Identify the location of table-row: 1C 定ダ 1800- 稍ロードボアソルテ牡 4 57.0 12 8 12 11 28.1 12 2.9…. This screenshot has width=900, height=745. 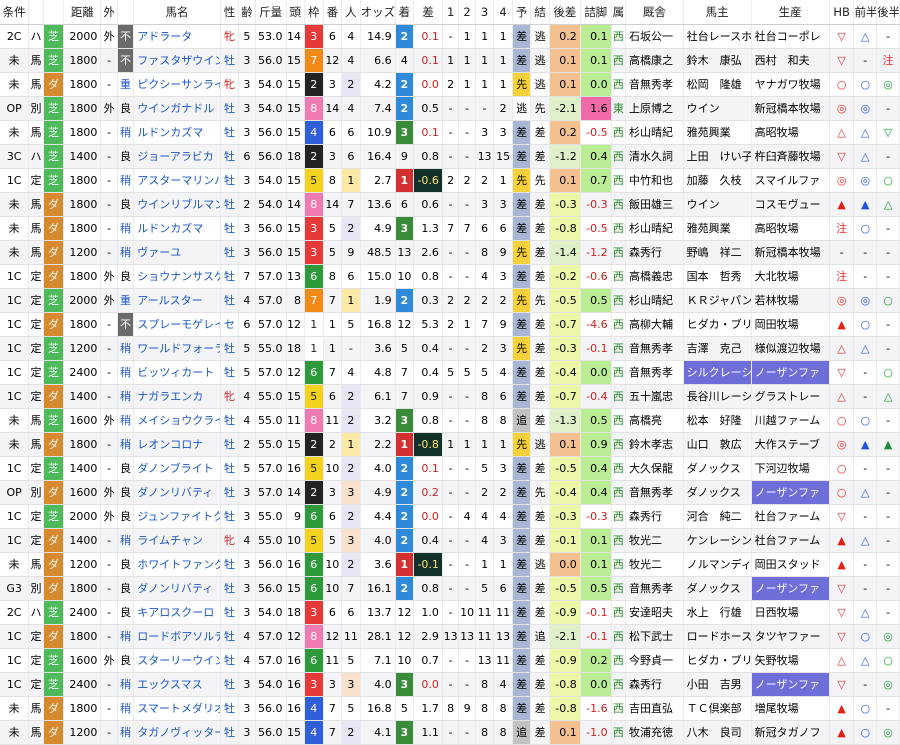
(450, 636).